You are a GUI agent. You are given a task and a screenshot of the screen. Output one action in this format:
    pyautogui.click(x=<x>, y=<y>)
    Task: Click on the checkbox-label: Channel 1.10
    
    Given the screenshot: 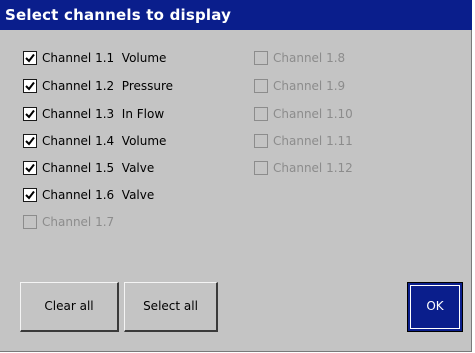 What is the action you would take?
    pyautogui.click(x=313, y=114)
    